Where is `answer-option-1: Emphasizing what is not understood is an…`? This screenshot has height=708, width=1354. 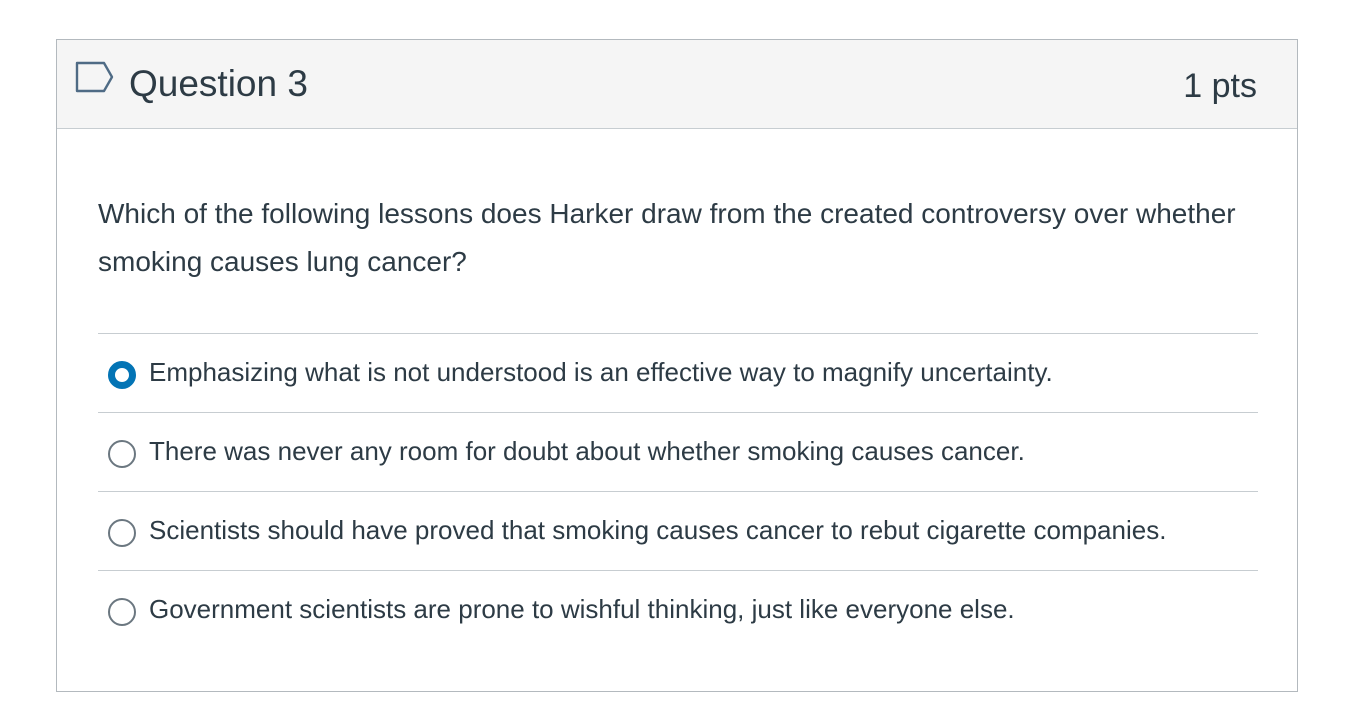
answer-option-1: Emphasizing what is not understood is an… is located at coordinates (678, 372).